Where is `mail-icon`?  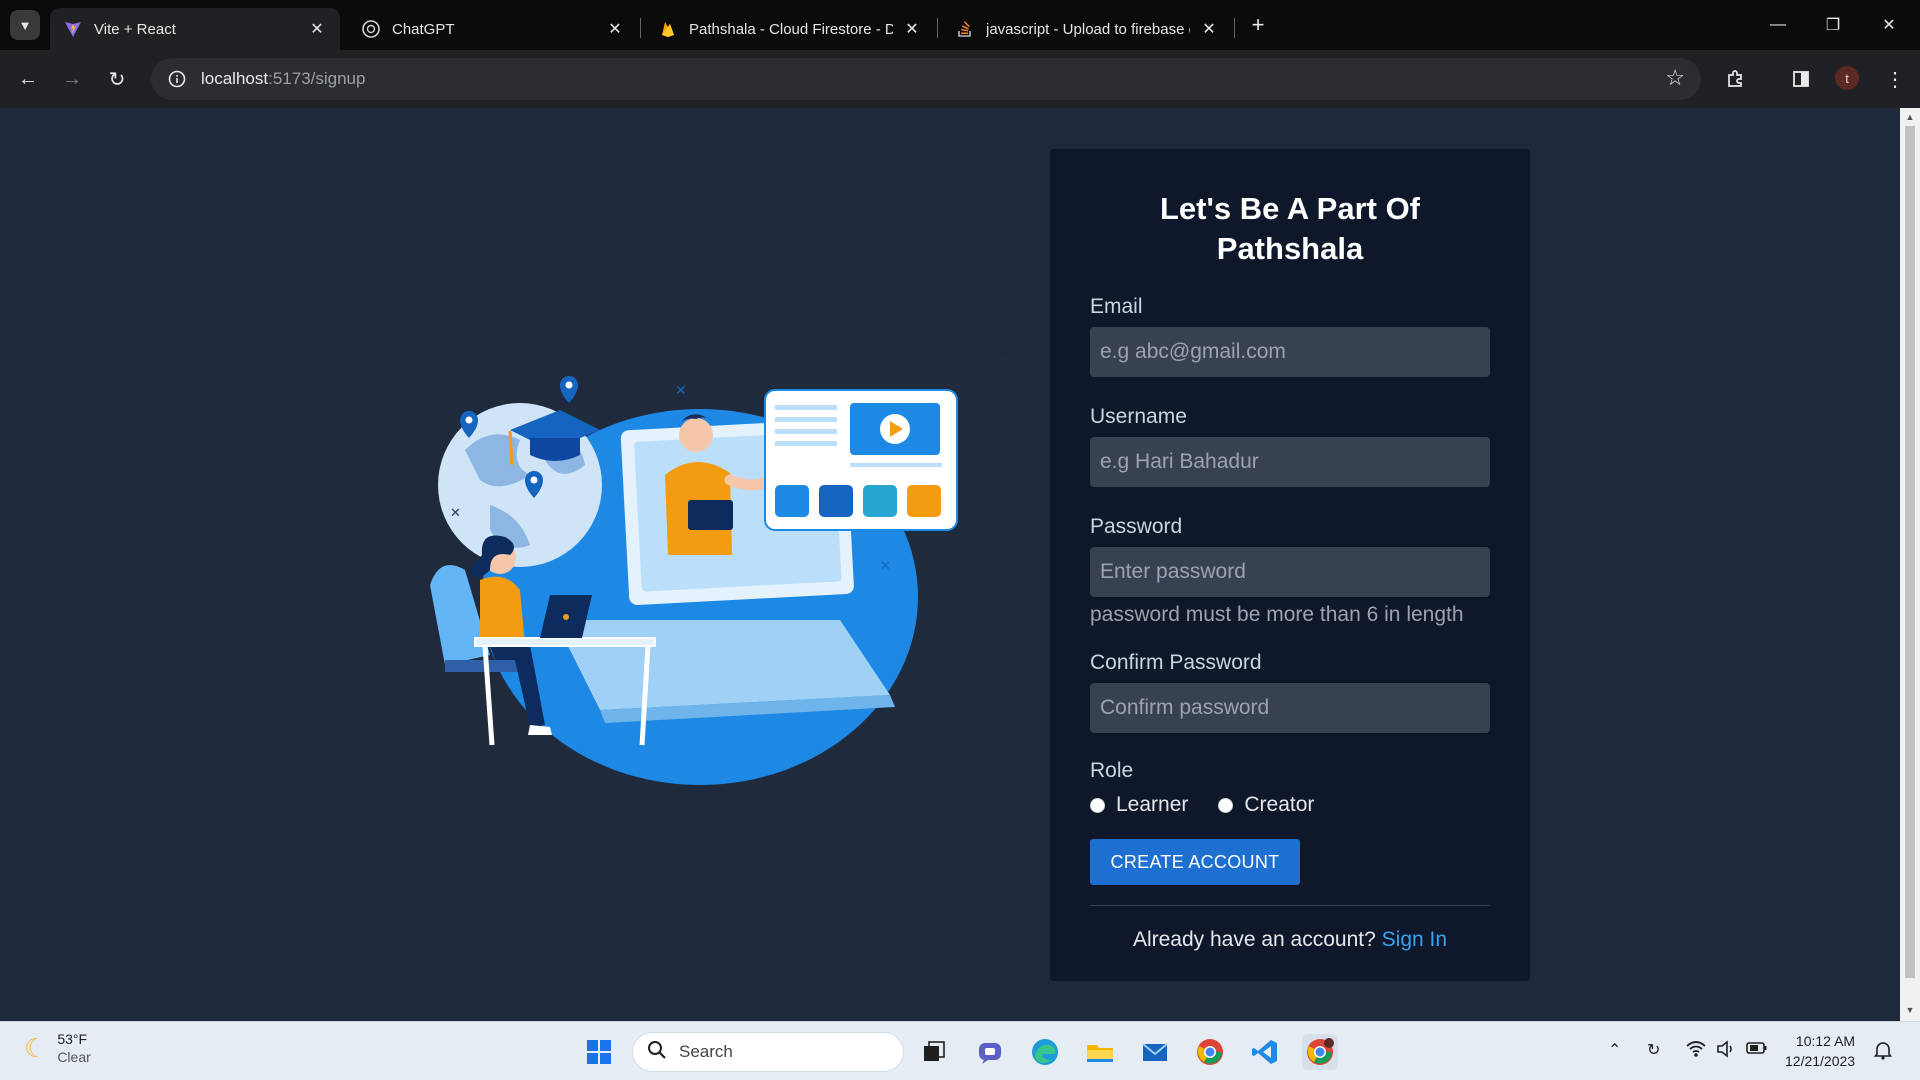 mail-icon is located at coordinates (1155, 1052).